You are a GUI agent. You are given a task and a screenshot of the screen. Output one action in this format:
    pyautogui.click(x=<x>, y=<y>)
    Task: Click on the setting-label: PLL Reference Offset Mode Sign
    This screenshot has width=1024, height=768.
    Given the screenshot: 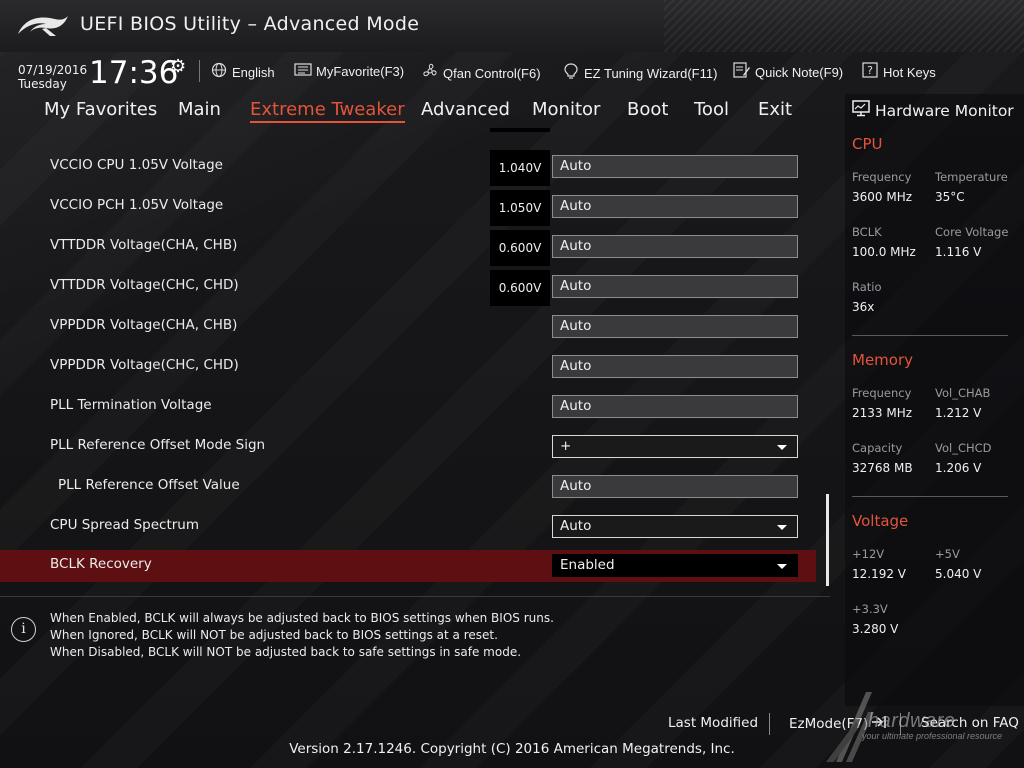 What is the action you would take?
    pyautogui.click(x=158, y=445)
    